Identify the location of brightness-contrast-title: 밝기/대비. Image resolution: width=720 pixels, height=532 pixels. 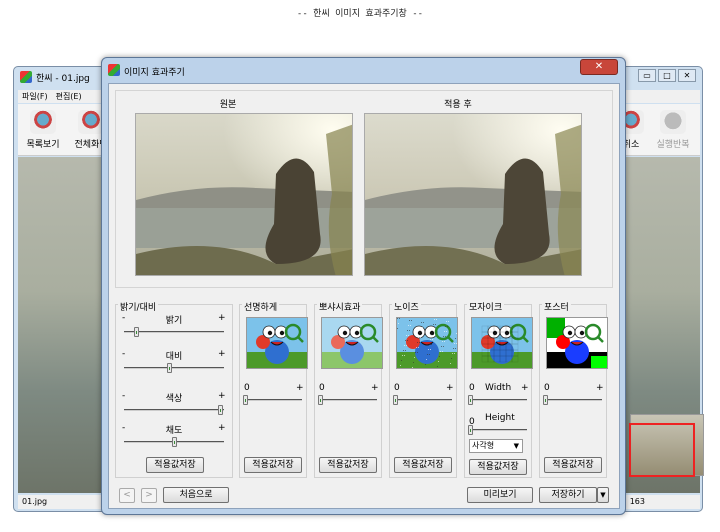
(138, 306).